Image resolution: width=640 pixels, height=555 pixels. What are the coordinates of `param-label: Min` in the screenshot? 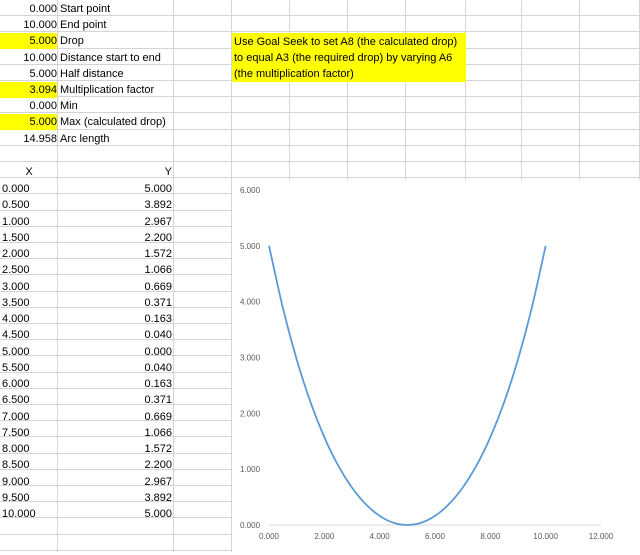 It's located at (69, 106).